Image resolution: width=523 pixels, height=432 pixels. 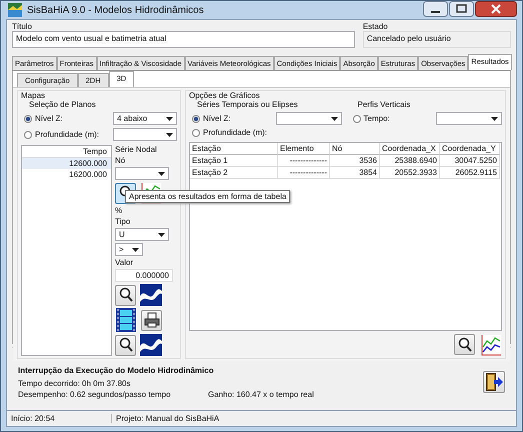 What do you see at coordinates (207, 196) in the screenshot?
I see `tooltip: Apresenta os resultados em forma de tabela` at bounding box center [207, 196].